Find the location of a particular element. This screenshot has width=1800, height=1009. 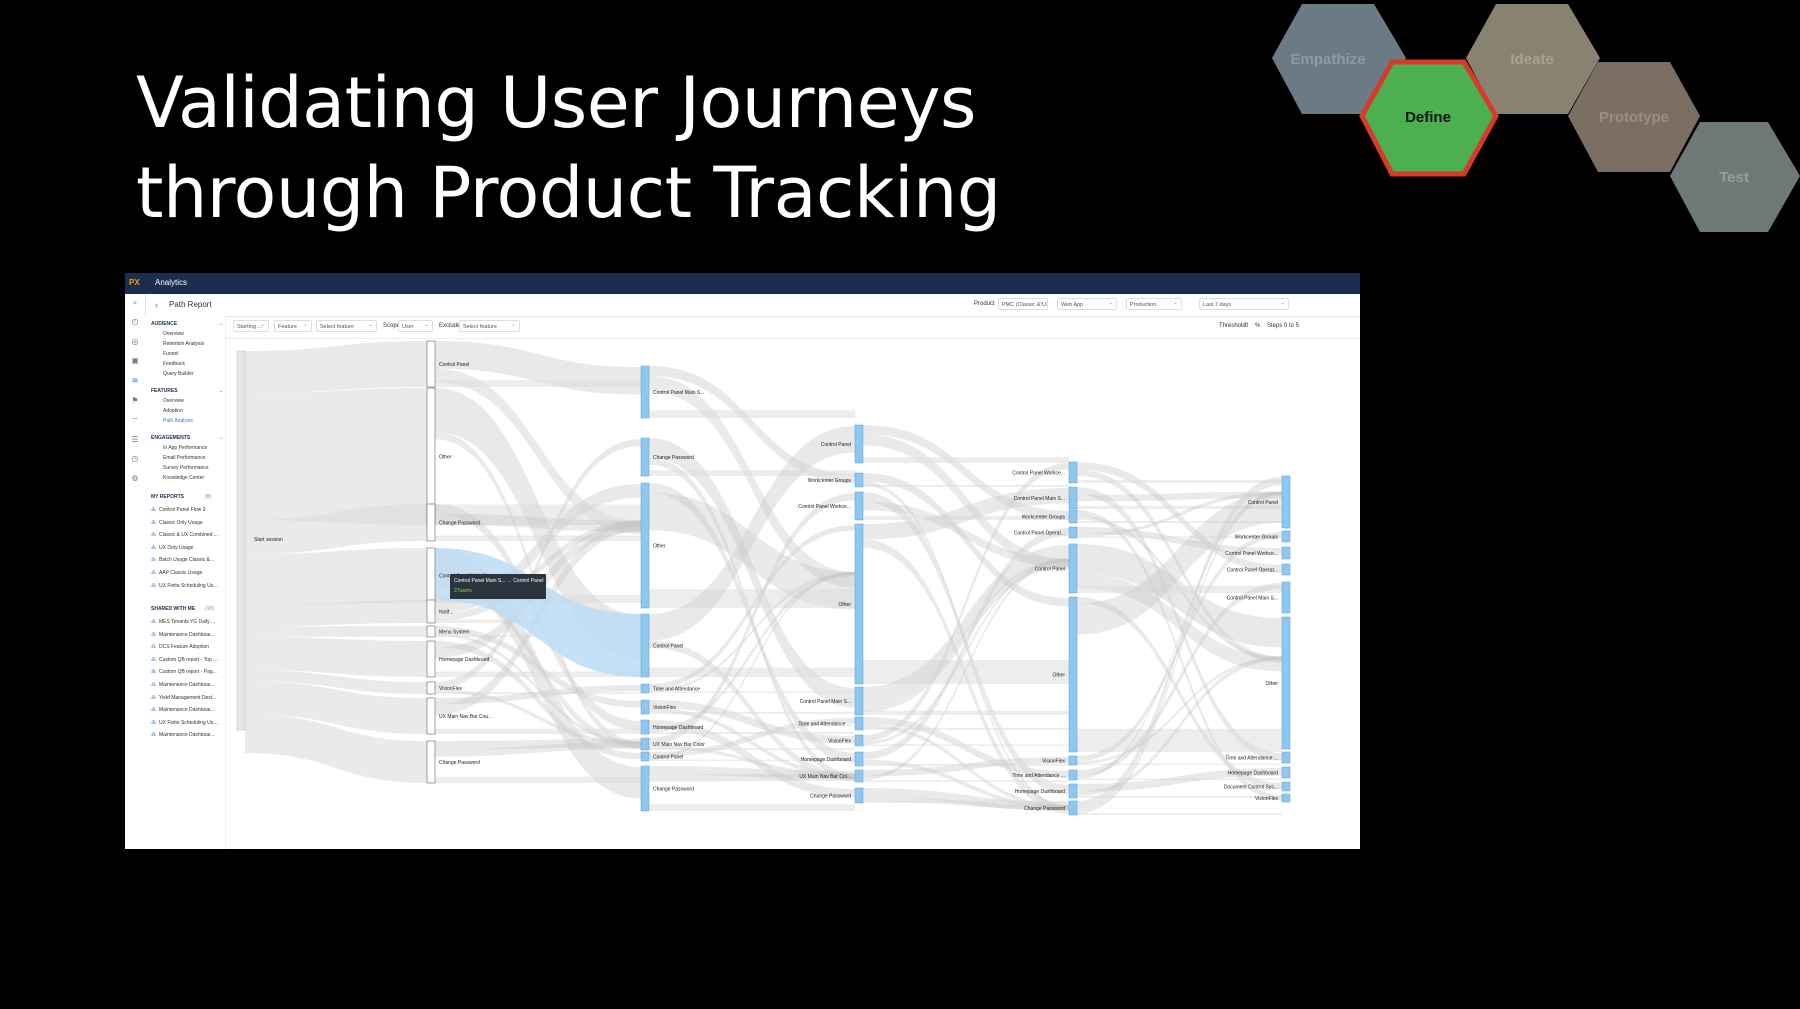

nav-item: Email Performance is located at coordinates (184, 458).